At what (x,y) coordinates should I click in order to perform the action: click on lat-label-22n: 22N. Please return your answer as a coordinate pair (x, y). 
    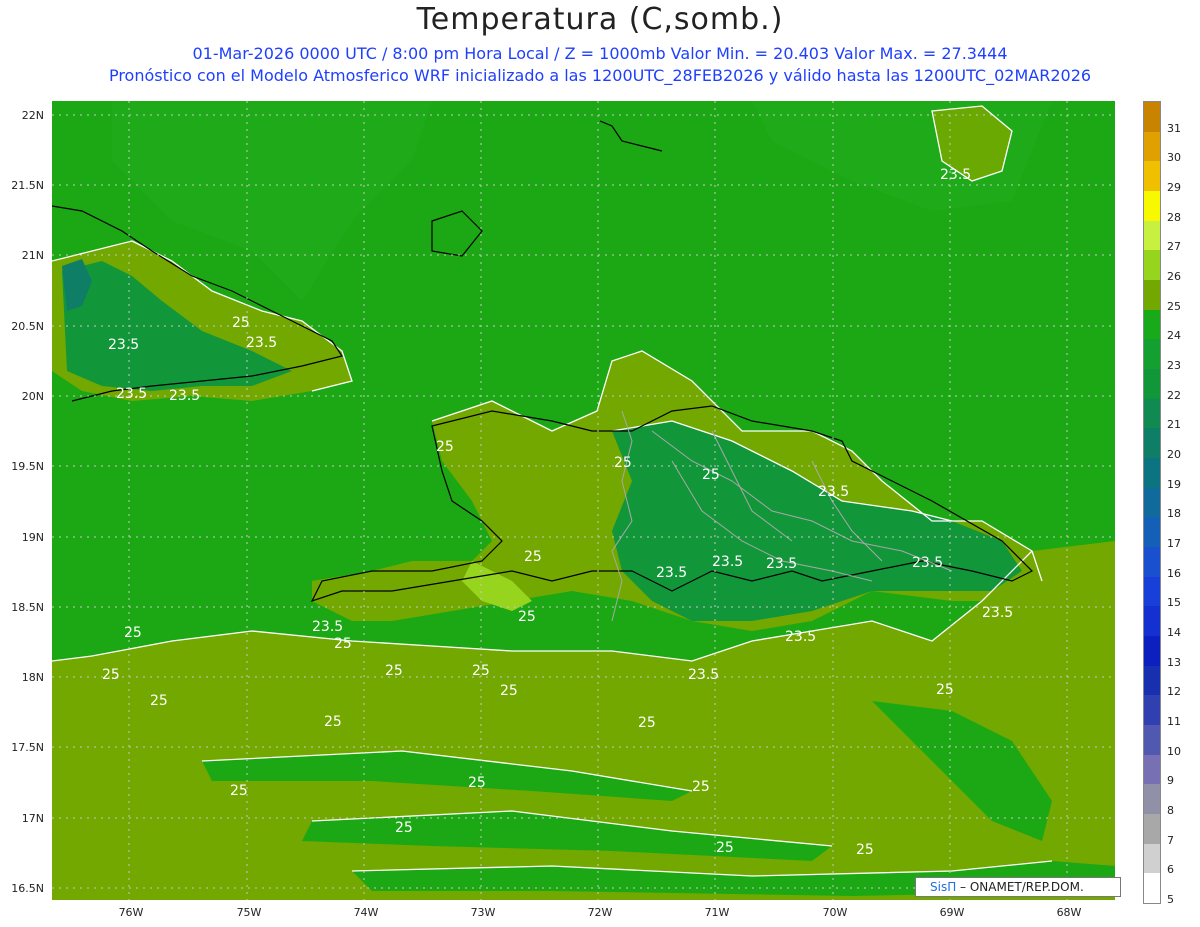
    Looking at the image, I should click on (32, 115).